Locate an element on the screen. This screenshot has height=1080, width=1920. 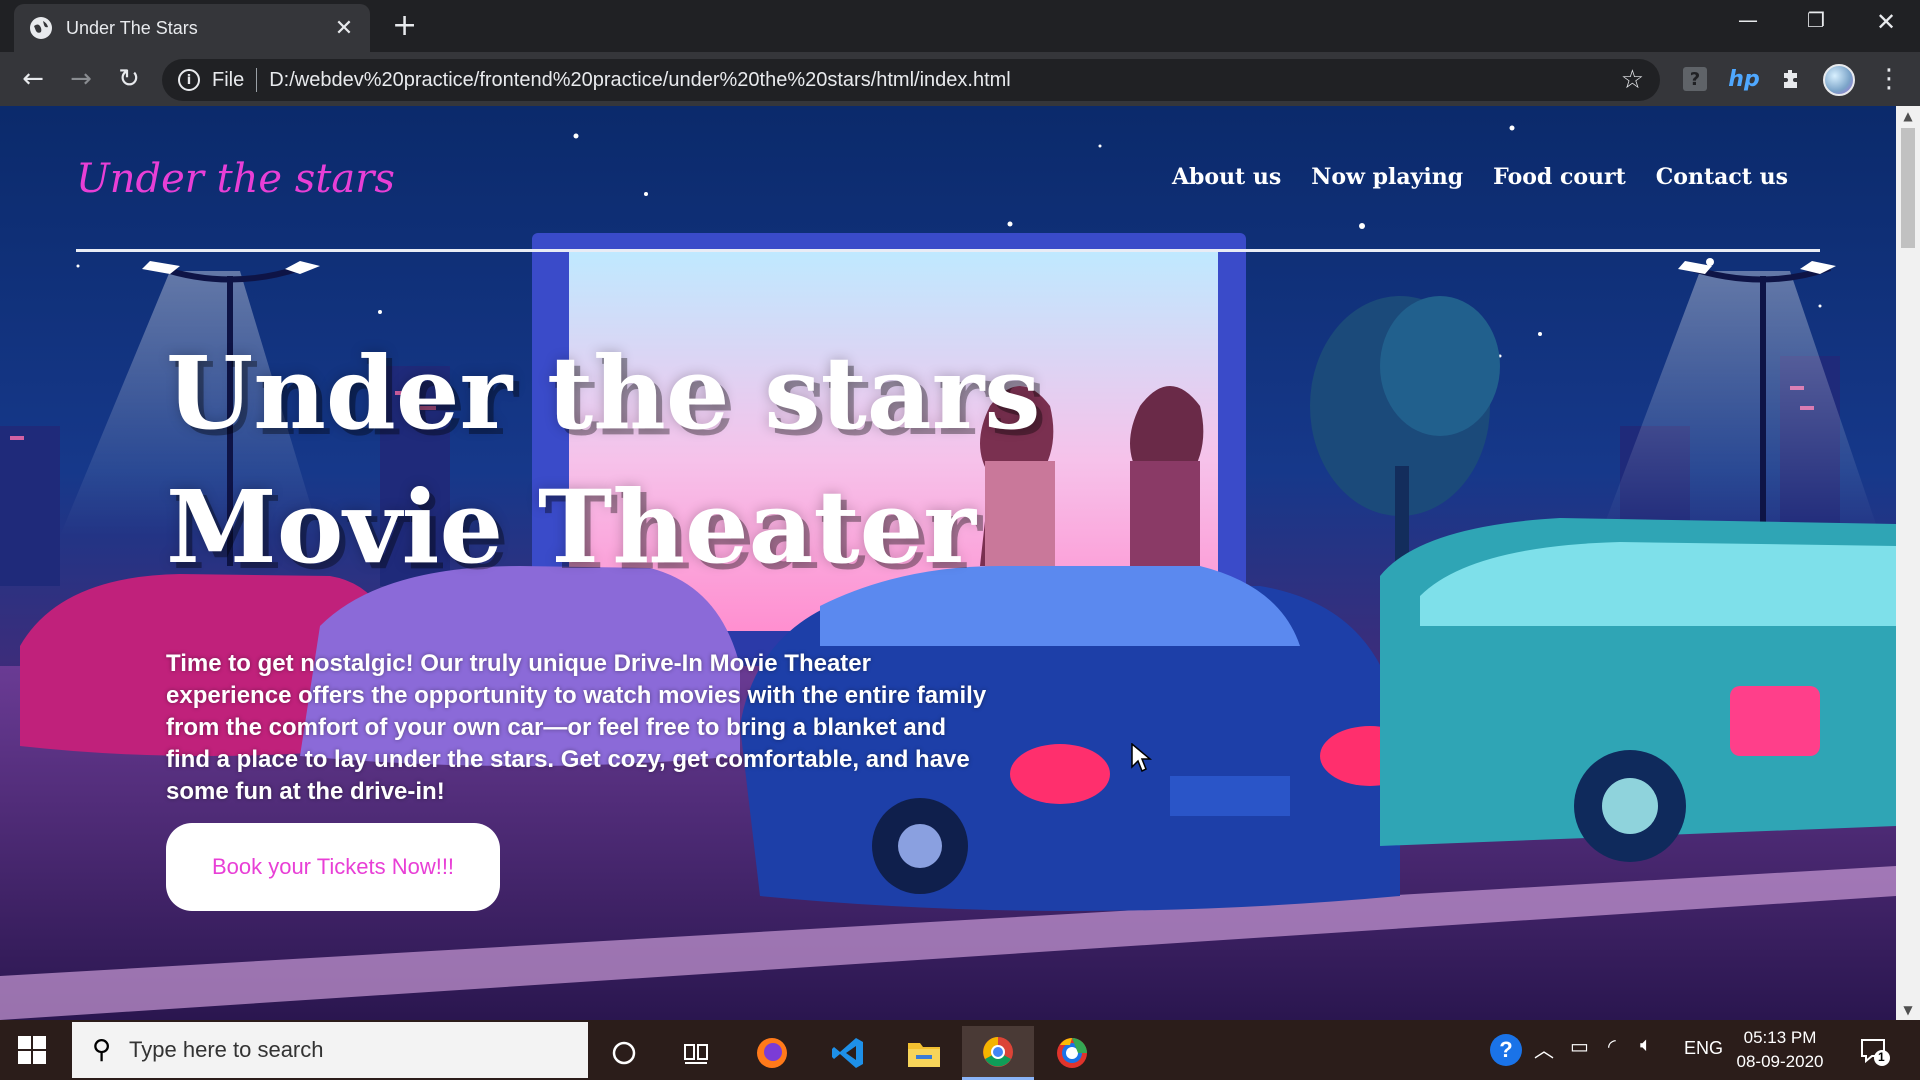
chrome-icon is located at coordinates (998, 1053).